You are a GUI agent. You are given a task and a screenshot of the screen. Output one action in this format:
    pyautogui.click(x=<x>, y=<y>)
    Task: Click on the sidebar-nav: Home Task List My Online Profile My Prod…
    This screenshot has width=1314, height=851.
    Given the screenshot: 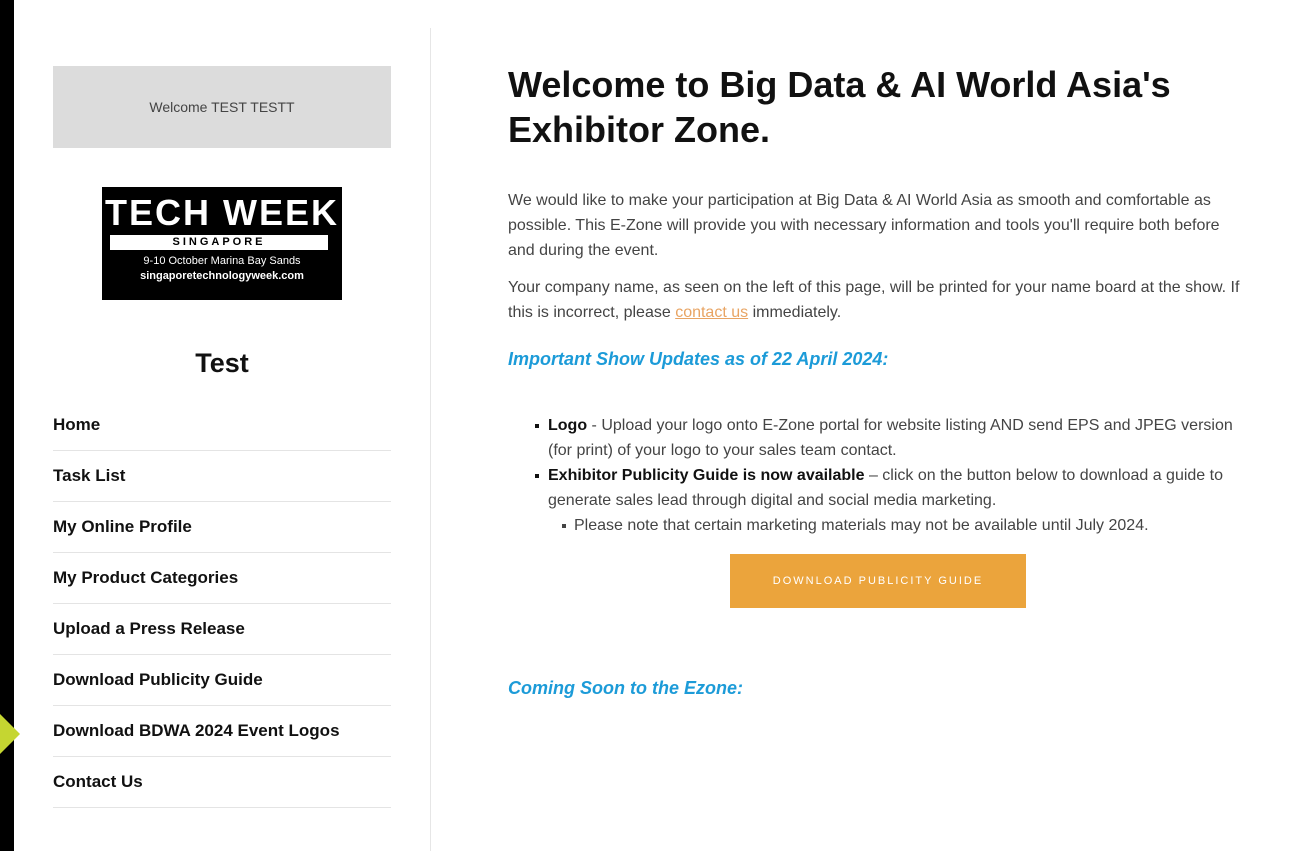 What is the action you would take?
    pyautogui.click(x=222, y=610)
    